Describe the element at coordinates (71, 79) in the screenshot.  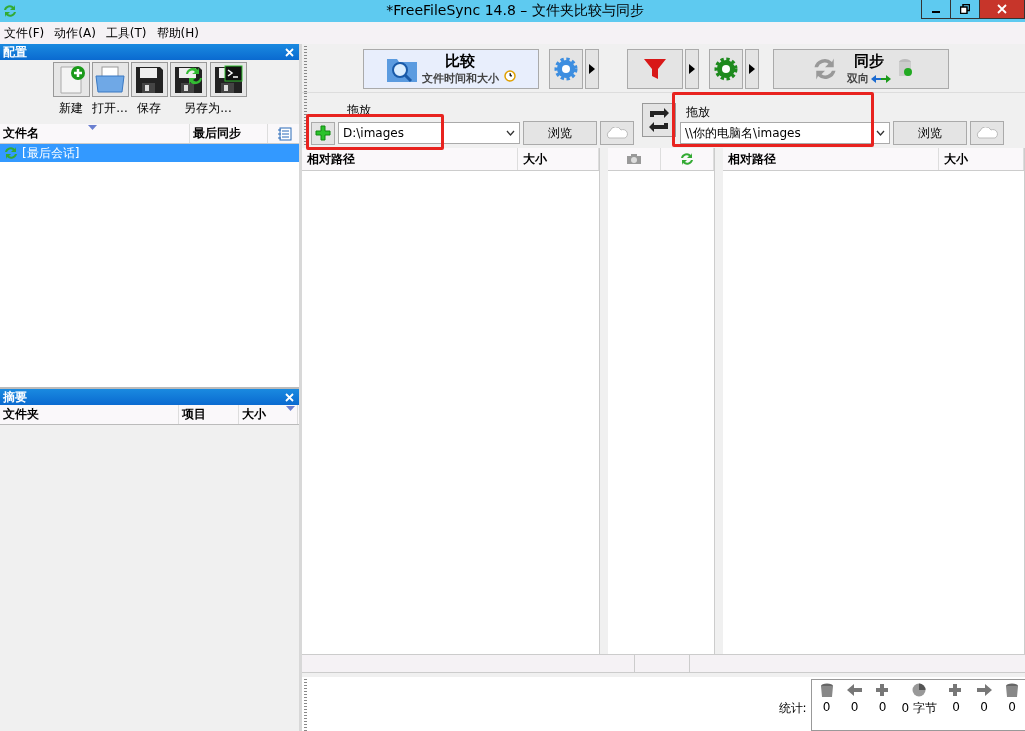
I see `new-button` at that location.